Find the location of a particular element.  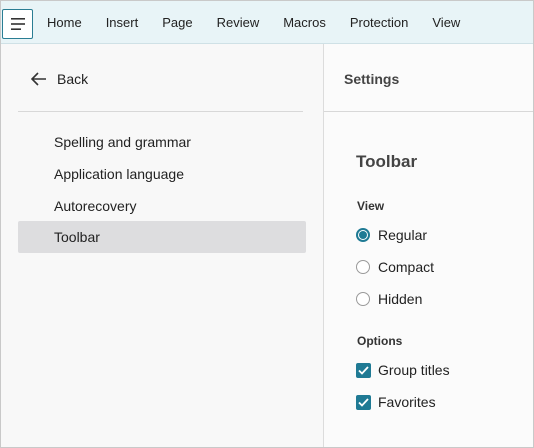

section-title: Toolbar is located at coordinates (387, 161).